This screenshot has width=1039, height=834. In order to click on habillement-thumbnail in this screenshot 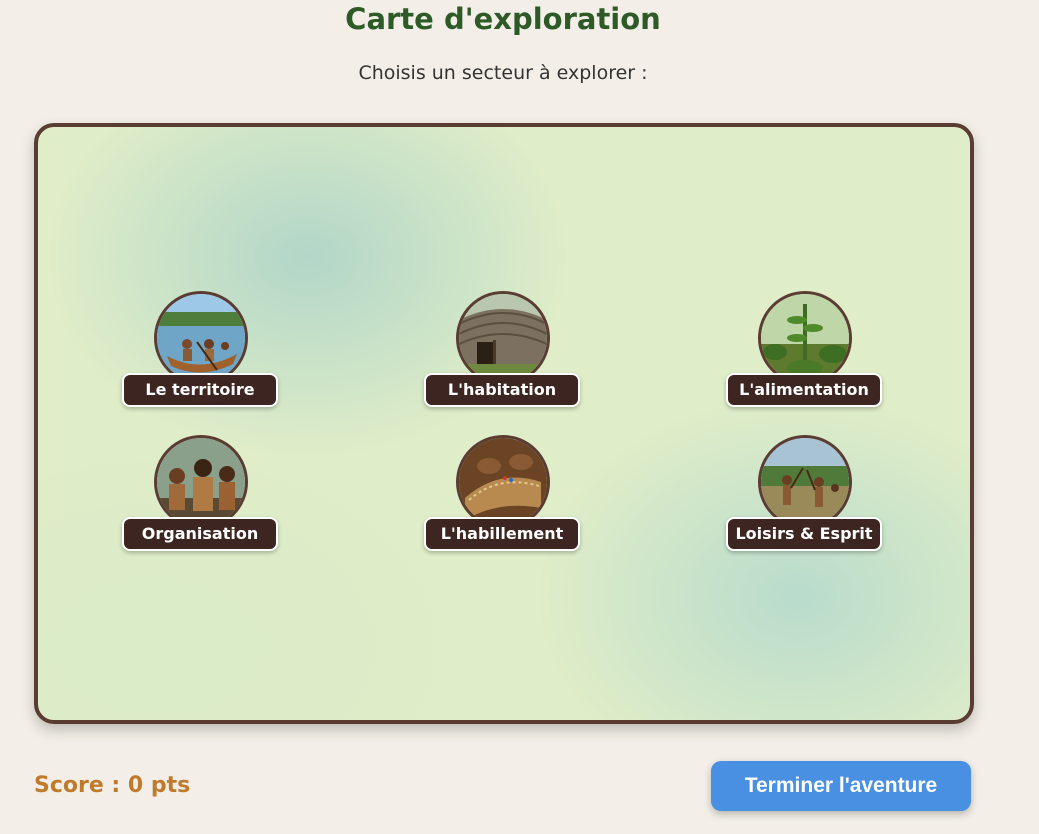, I will do `click(503, 482)`.